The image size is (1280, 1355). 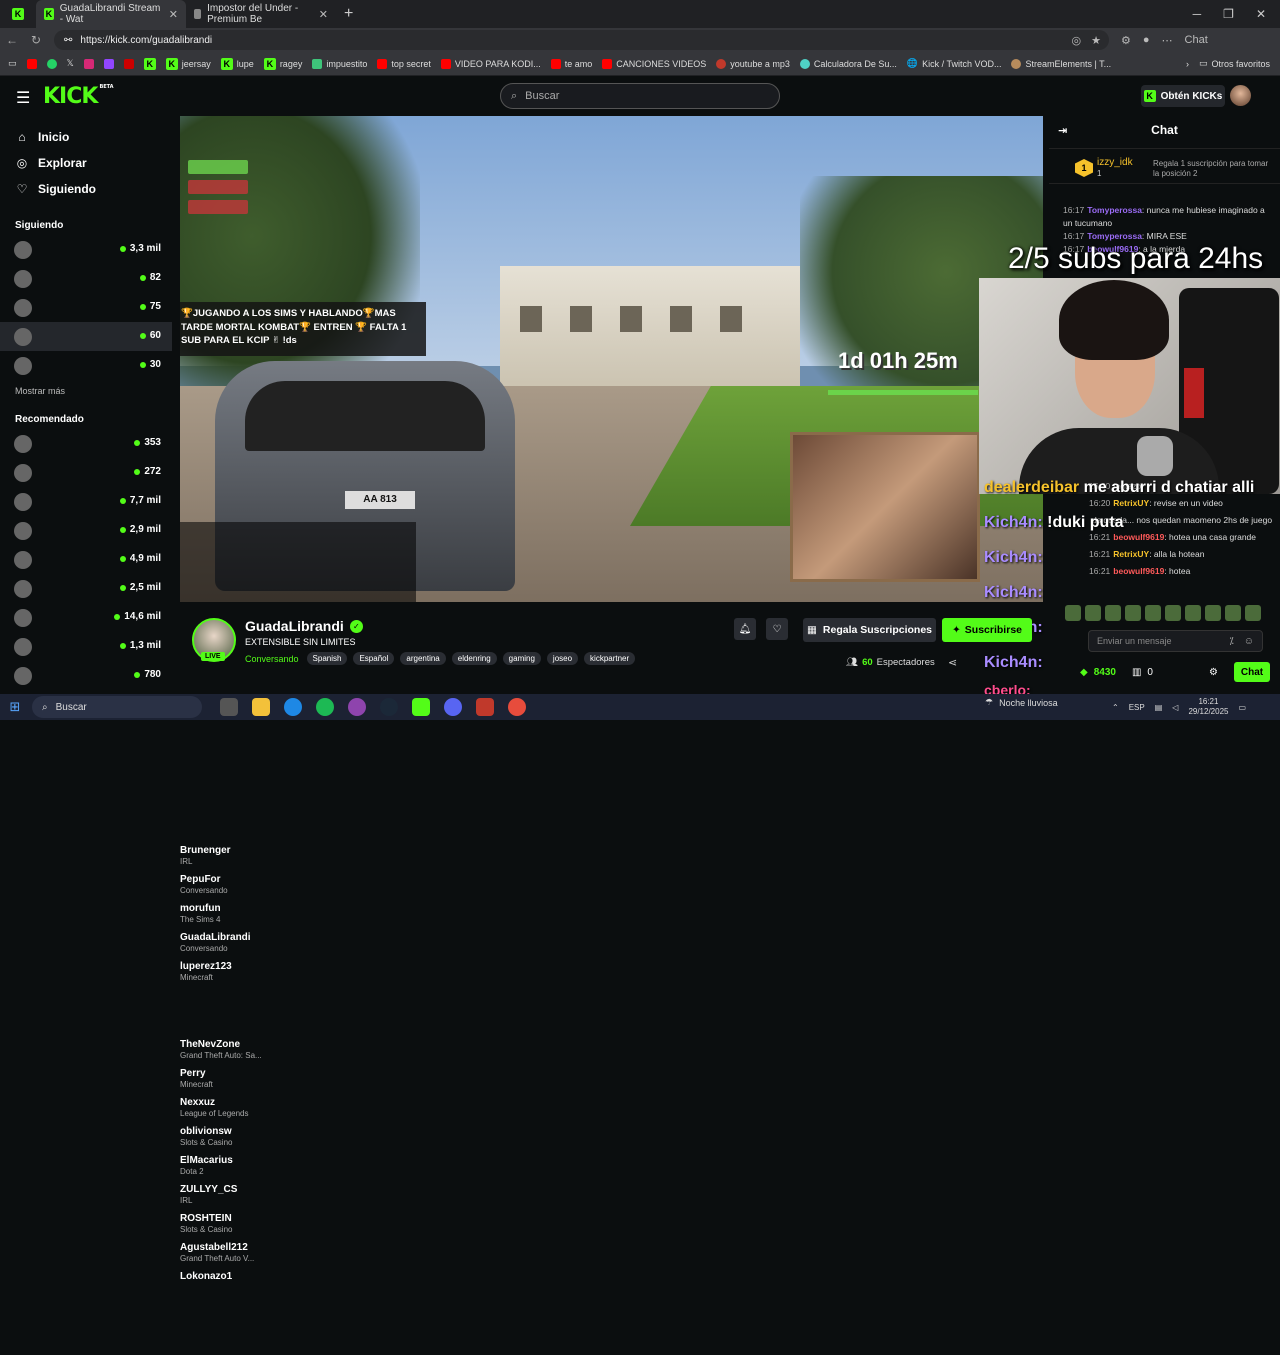 I want to click on stream-tag: argentina, so click(x=423, y=658).